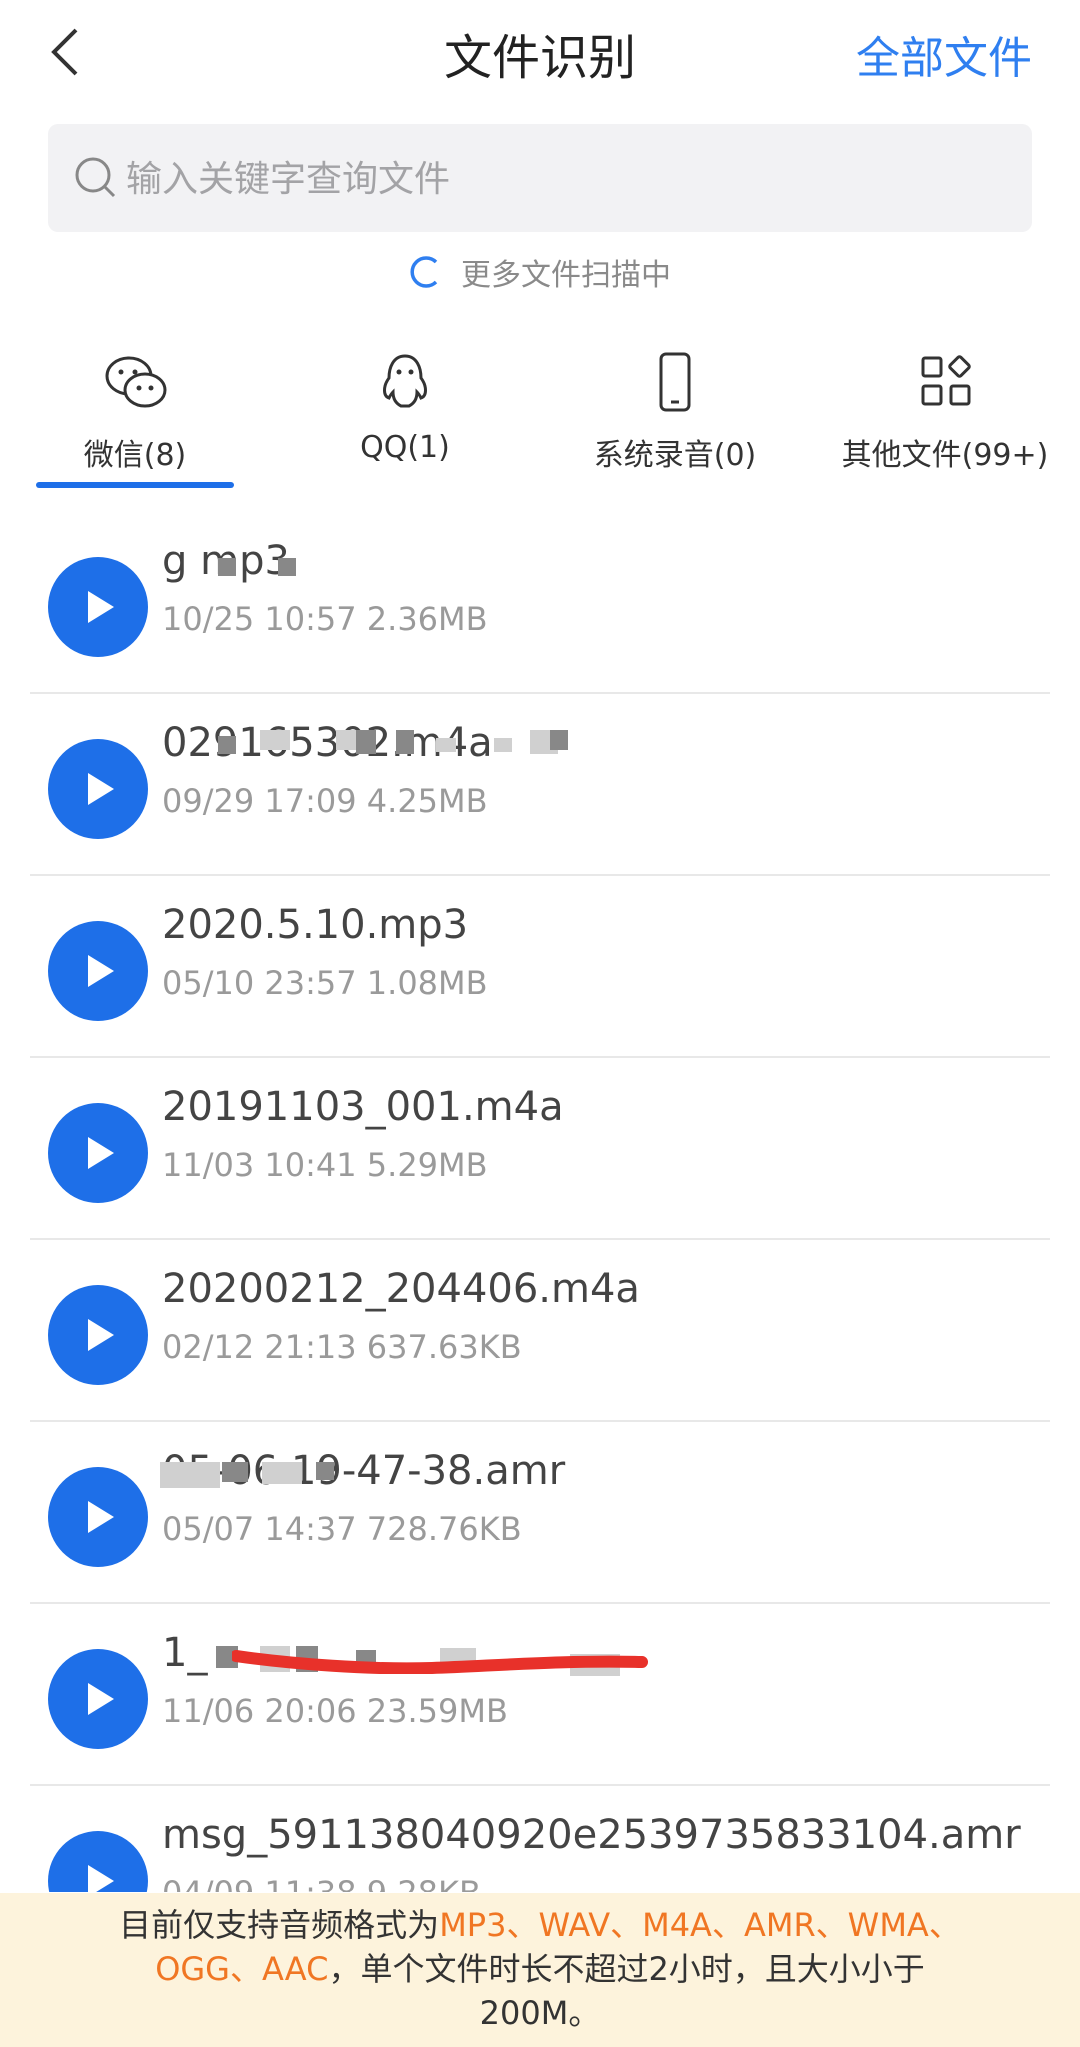 Image resolution: width=1080 pixels, height=2047 pixels. Describe the element at coordinates (945, 455) in the screenshot. I see `tab-other-files-label: 其他文件(99+)` at that location.